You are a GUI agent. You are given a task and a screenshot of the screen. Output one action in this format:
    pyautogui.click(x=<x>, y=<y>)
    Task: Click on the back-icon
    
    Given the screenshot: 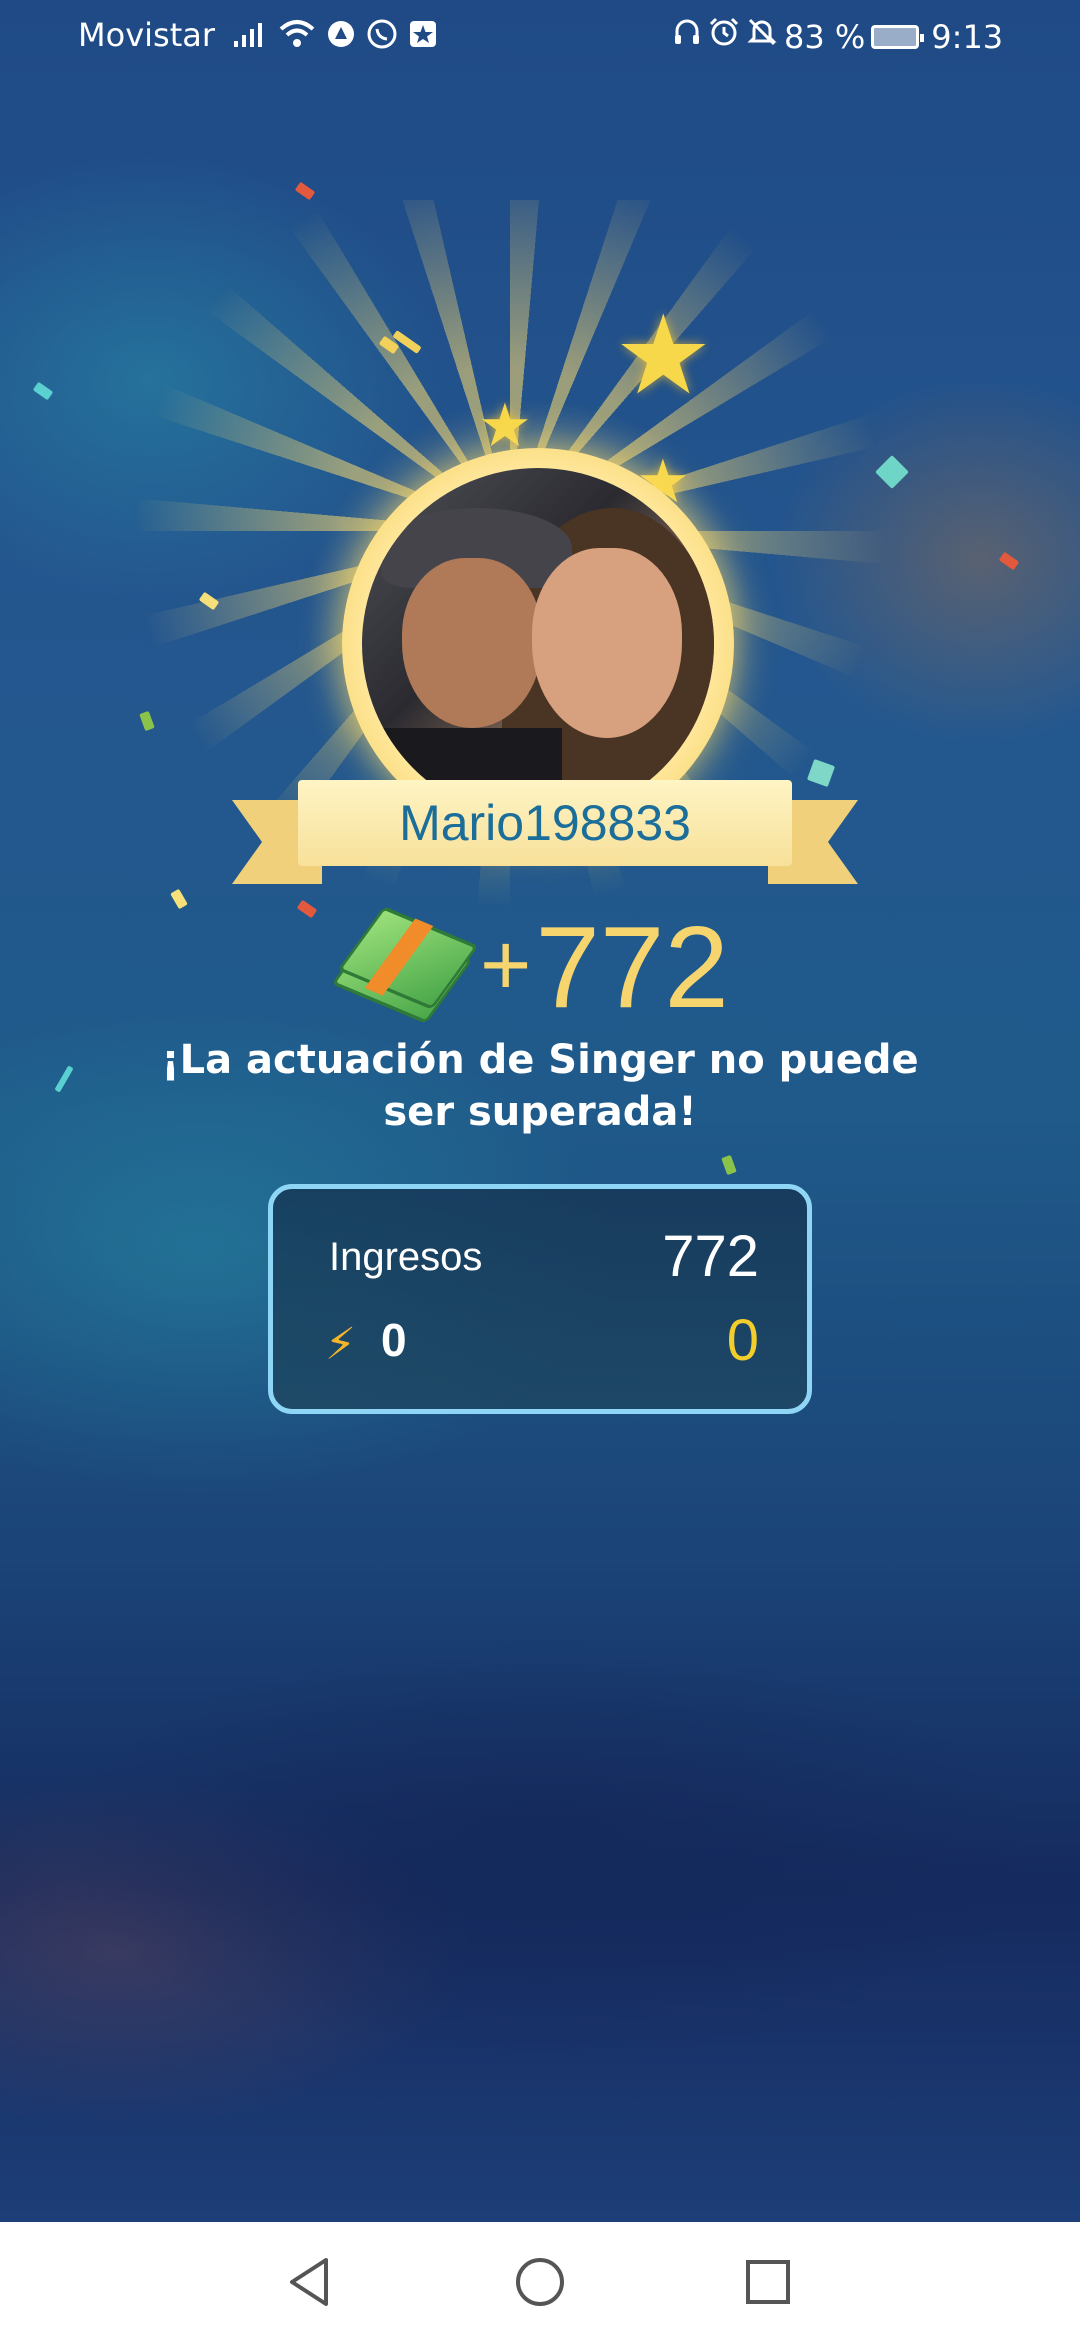 What is the action you would take?
    pyautogui.click(x=310, y=2282)
    